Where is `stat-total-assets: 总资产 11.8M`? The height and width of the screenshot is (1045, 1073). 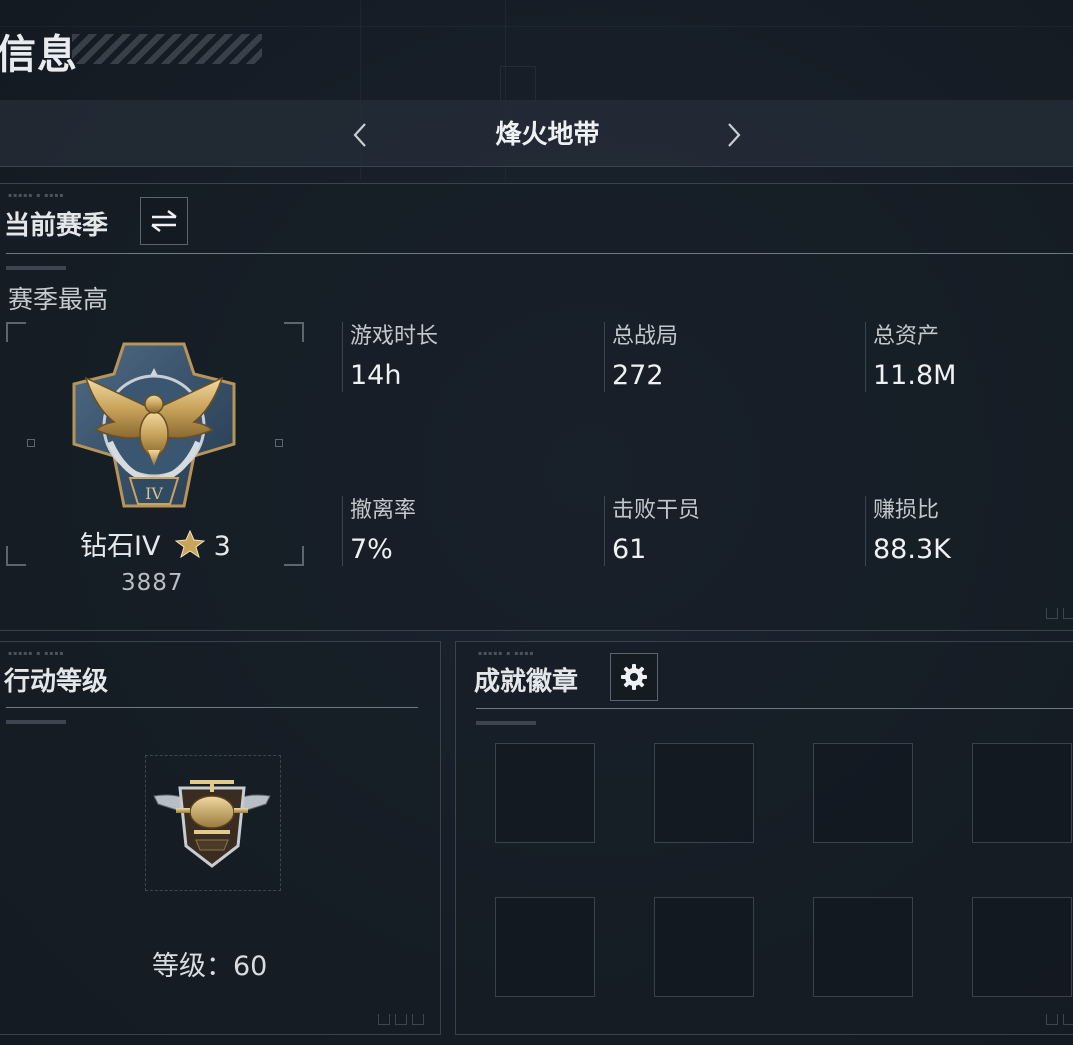 stat-total-assets: 总资产 11.8M is located at coordinates (910, 357).